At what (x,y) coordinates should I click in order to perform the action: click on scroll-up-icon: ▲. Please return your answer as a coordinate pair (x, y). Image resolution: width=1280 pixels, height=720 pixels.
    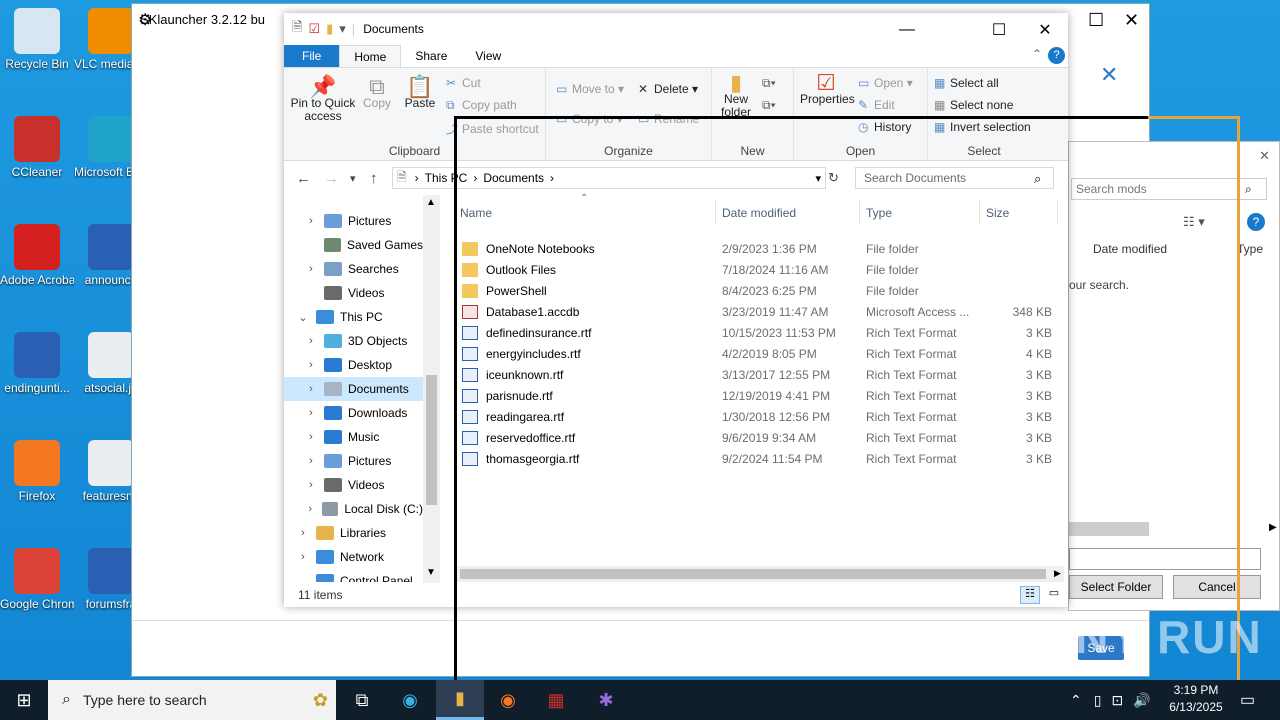
    Looking at the image, I should click on (431, 202).